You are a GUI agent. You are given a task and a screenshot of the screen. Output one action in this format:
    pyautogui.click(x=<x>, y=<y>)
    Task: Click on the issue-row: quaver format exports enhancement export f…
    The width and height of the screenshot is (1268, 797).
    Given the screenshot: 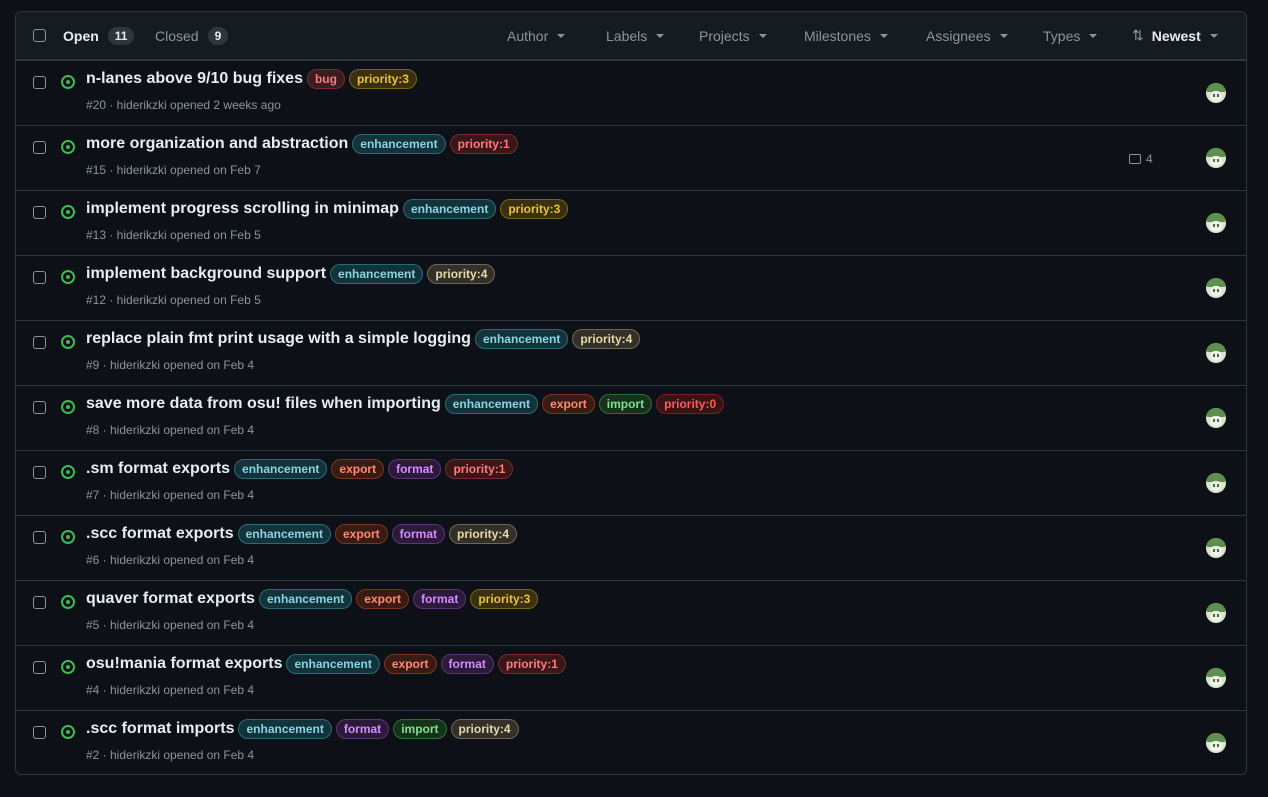 What is the action you would take?
    pyautogui.click(x=631, y=612)
    